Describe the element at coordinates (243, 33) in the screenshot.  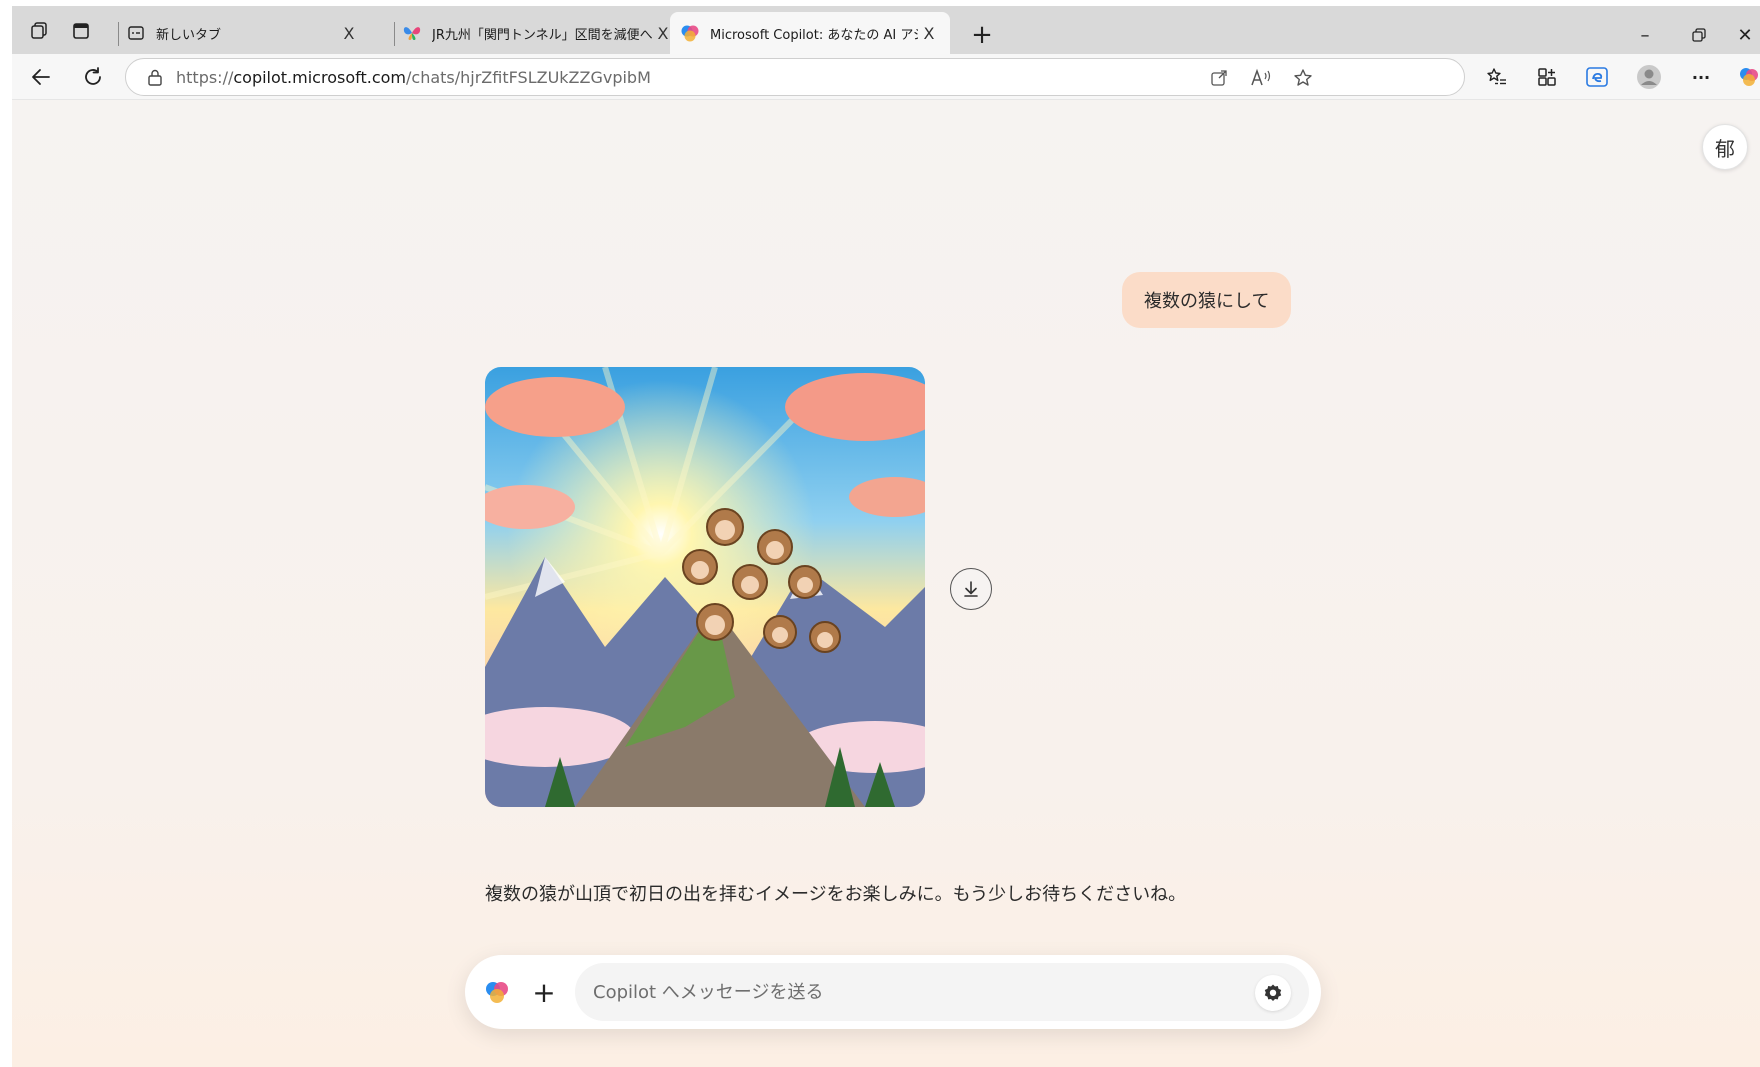
I see `tab-new-tab: 新しいタブ X` at that location.